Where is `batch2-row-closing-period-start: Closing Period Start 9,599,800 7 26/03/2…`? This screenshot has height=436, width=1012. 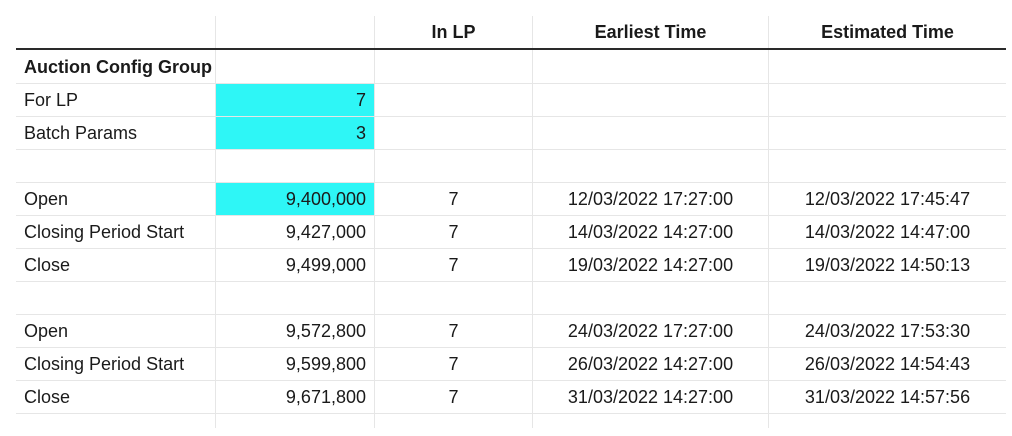 batch2-row-closing-period-start: Closing Period Start 9,599,800 7 26/03/2… is located at coordinates (511, 364).